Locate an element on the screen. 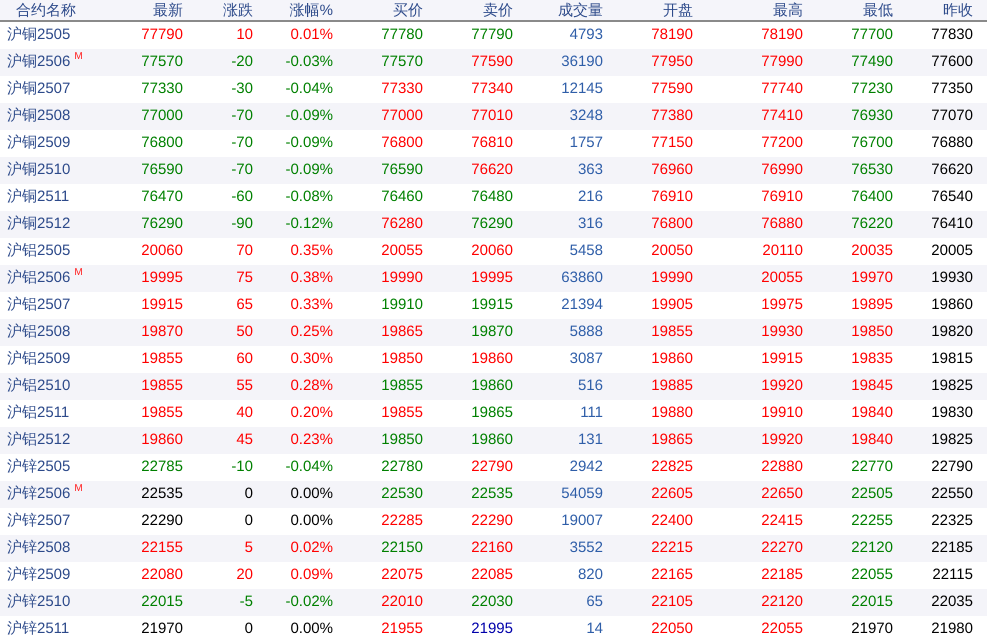  table-cell: 5 is located at coordinates (248, 547).